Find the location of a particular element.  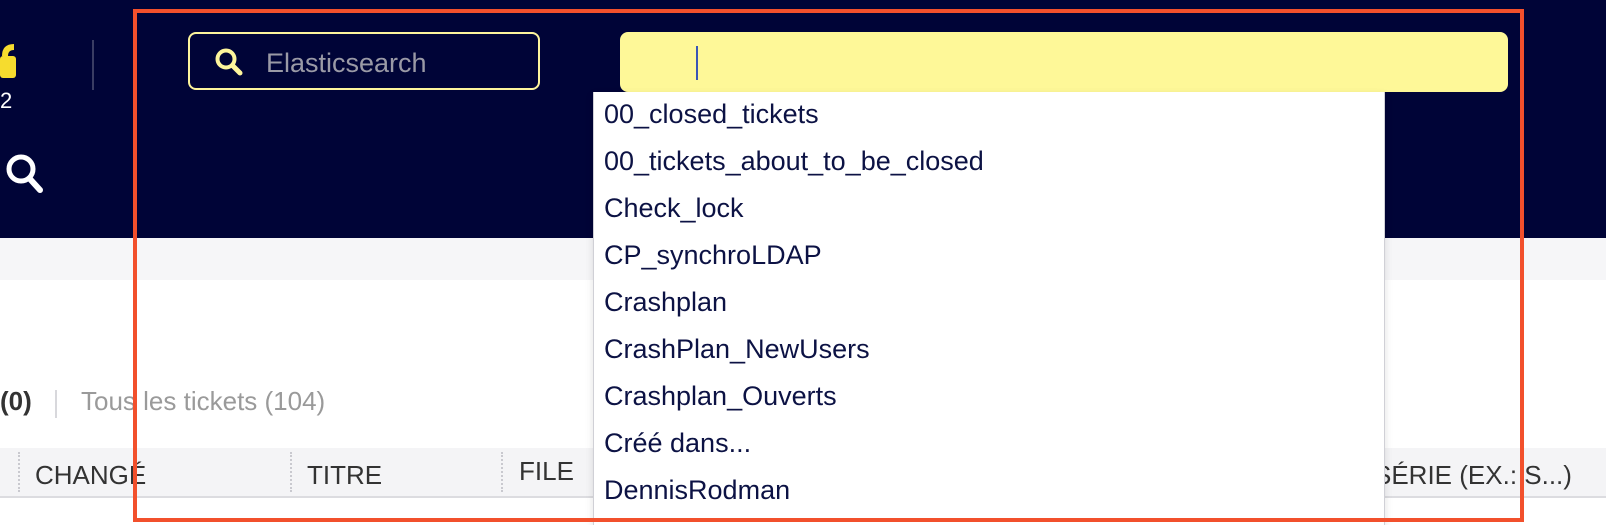

dropdown-option: Crashplan is located at coordinates (665, 302).